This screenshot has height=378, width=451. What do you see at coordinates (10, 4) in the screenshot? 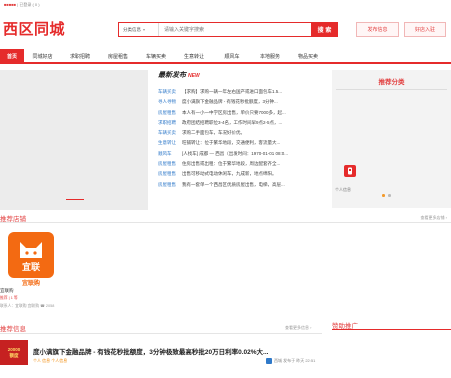
I see `username-highlight: ■■■■■` at bounding box center [10, 4].